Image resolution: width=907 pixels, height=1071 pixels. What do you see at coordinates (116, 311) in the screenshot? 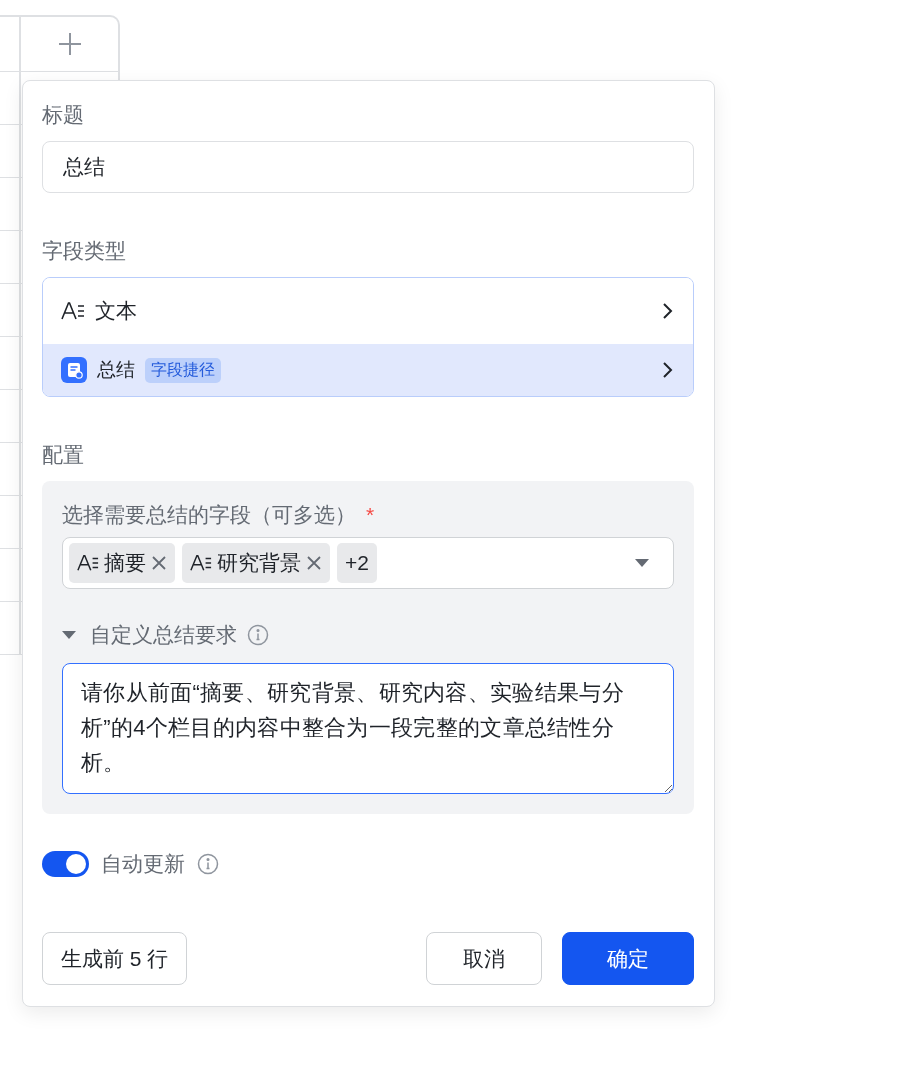
I see `field-type-name: 文本` at bounding box center [116, 311].